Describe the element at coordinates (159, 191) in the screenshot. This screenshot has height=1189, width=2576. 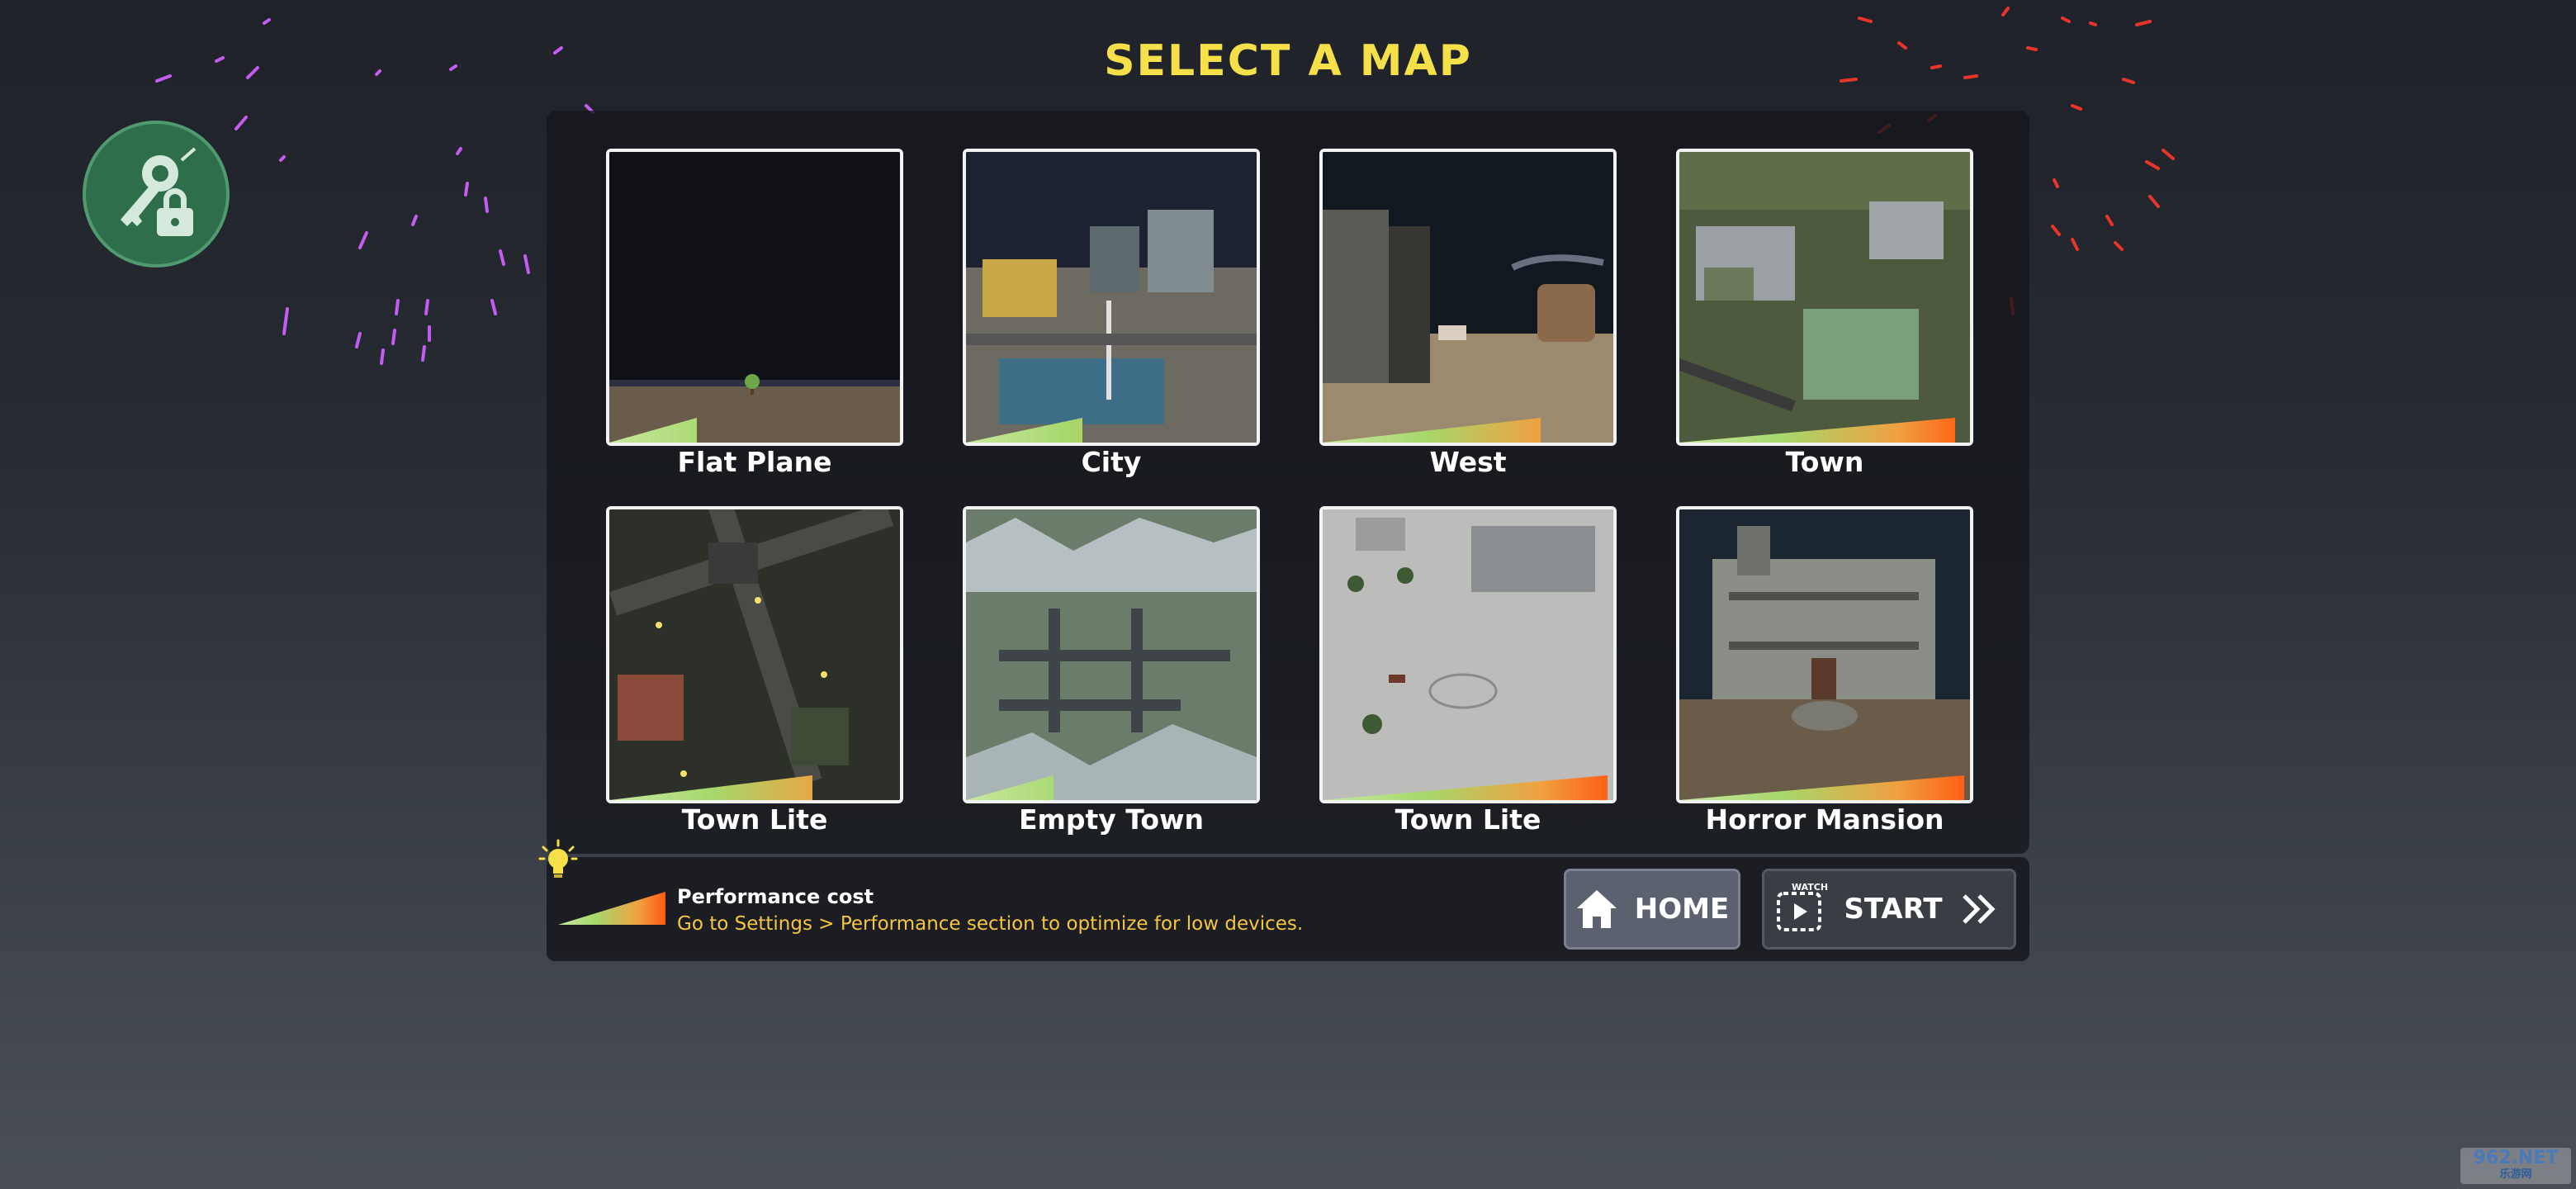
I see `key-lock-icon` at that location.